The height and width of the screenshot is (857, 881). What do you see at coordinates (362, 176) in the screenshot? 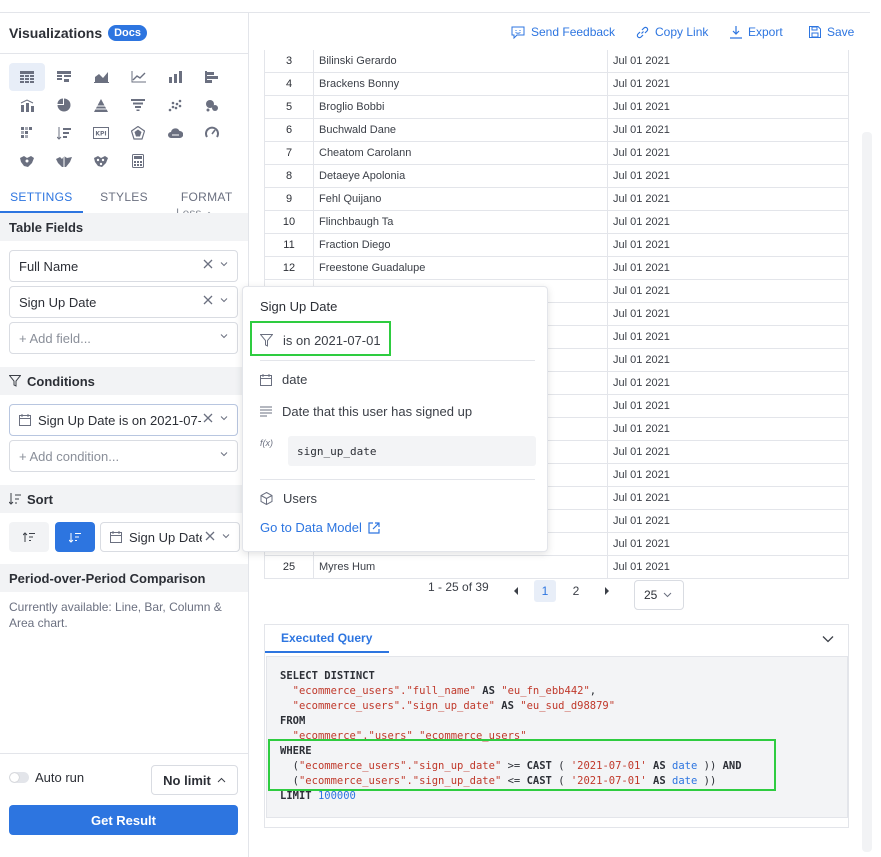
I see `full-name-cell: Detaeye Apolonia` at bounding box center [362, 176].